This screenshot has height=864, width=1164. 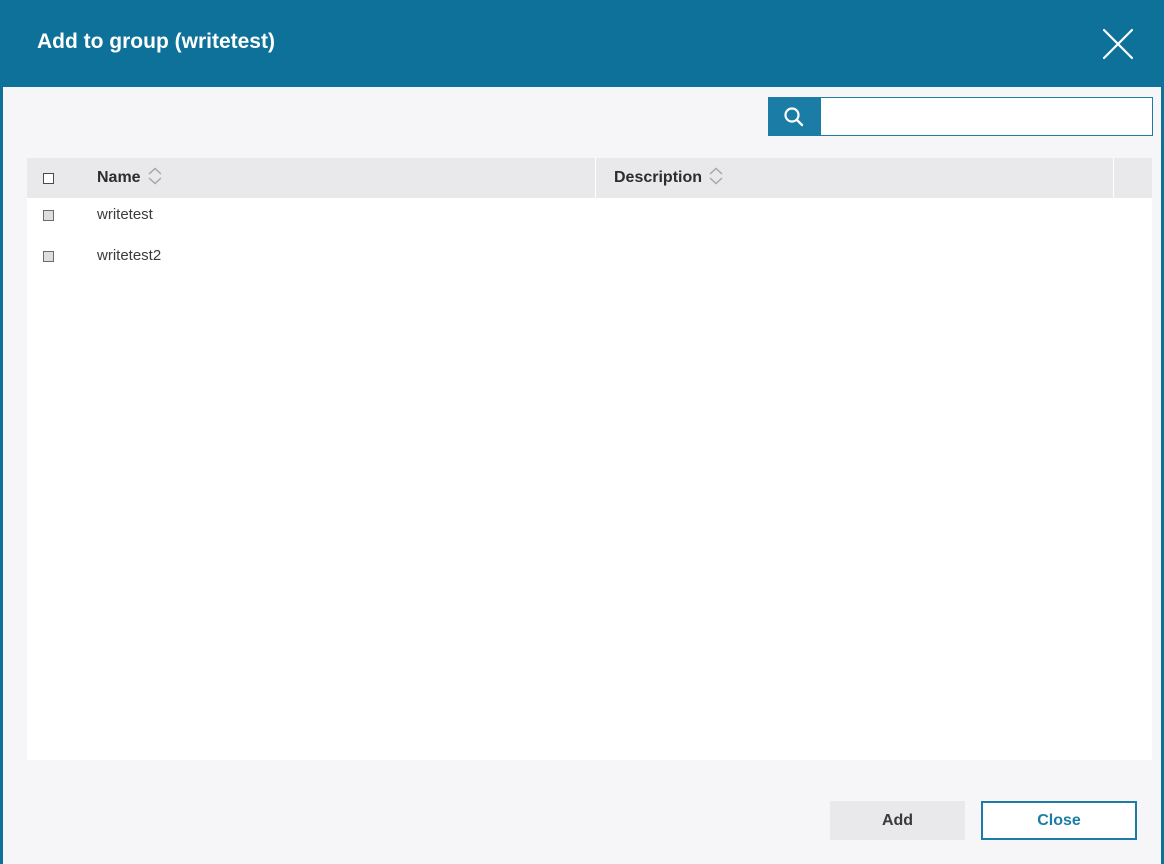 What do you see at coordinates (589, 215) in the screenshot?
I see `table-row: writetest` at bounding box center [589, 215].